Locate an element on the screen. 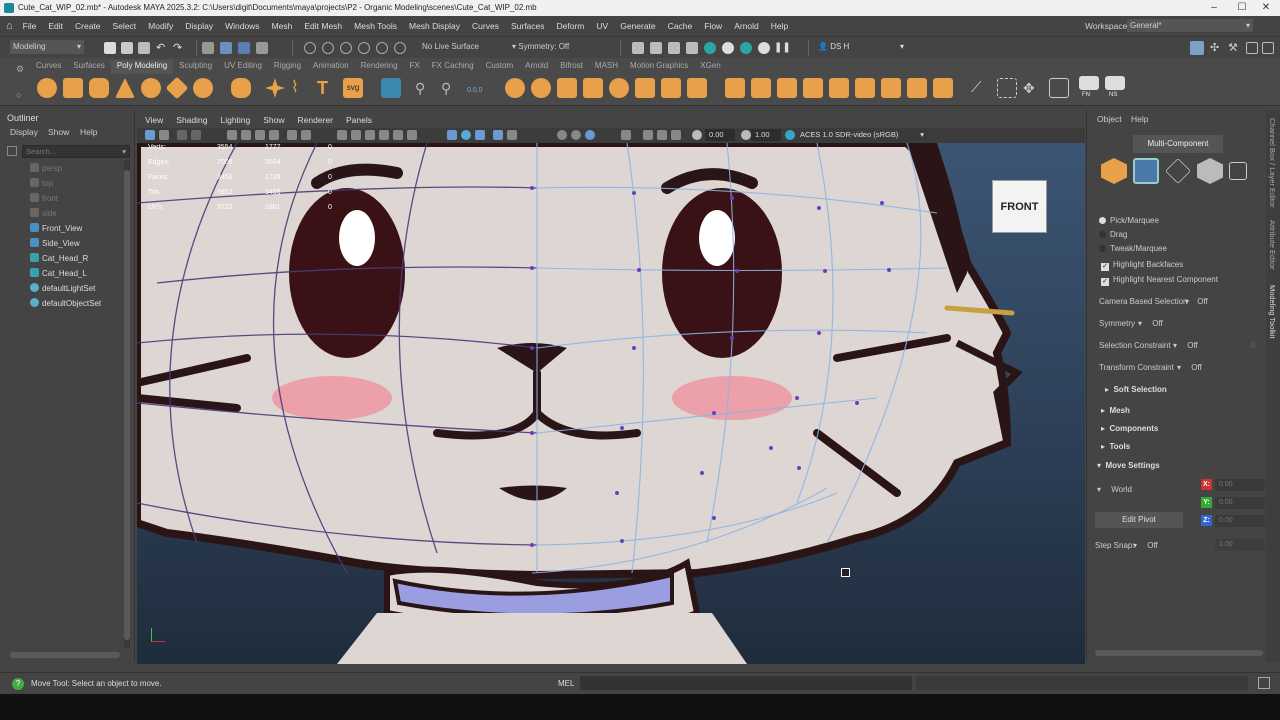  select-by-hierarchy-icon is located at coordinates (208, 48).